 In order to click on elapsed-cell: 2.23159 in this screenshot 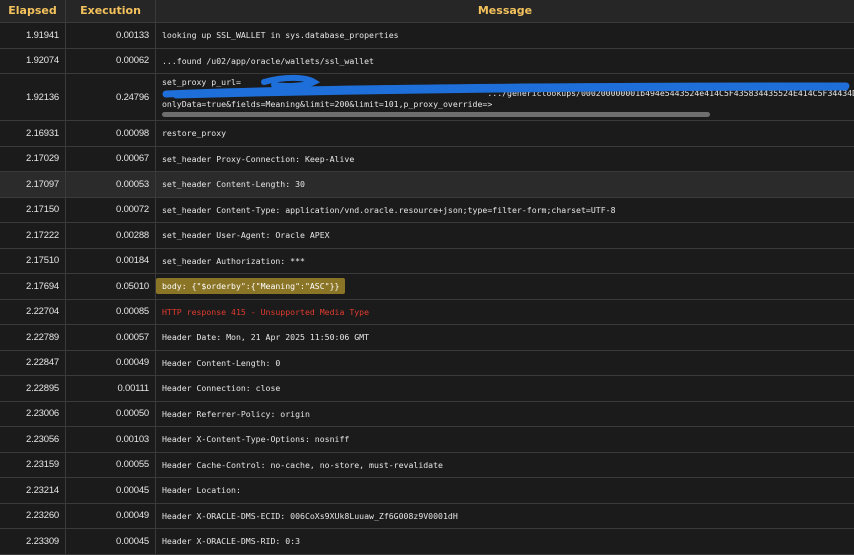, I will do `click(33, 464)`.